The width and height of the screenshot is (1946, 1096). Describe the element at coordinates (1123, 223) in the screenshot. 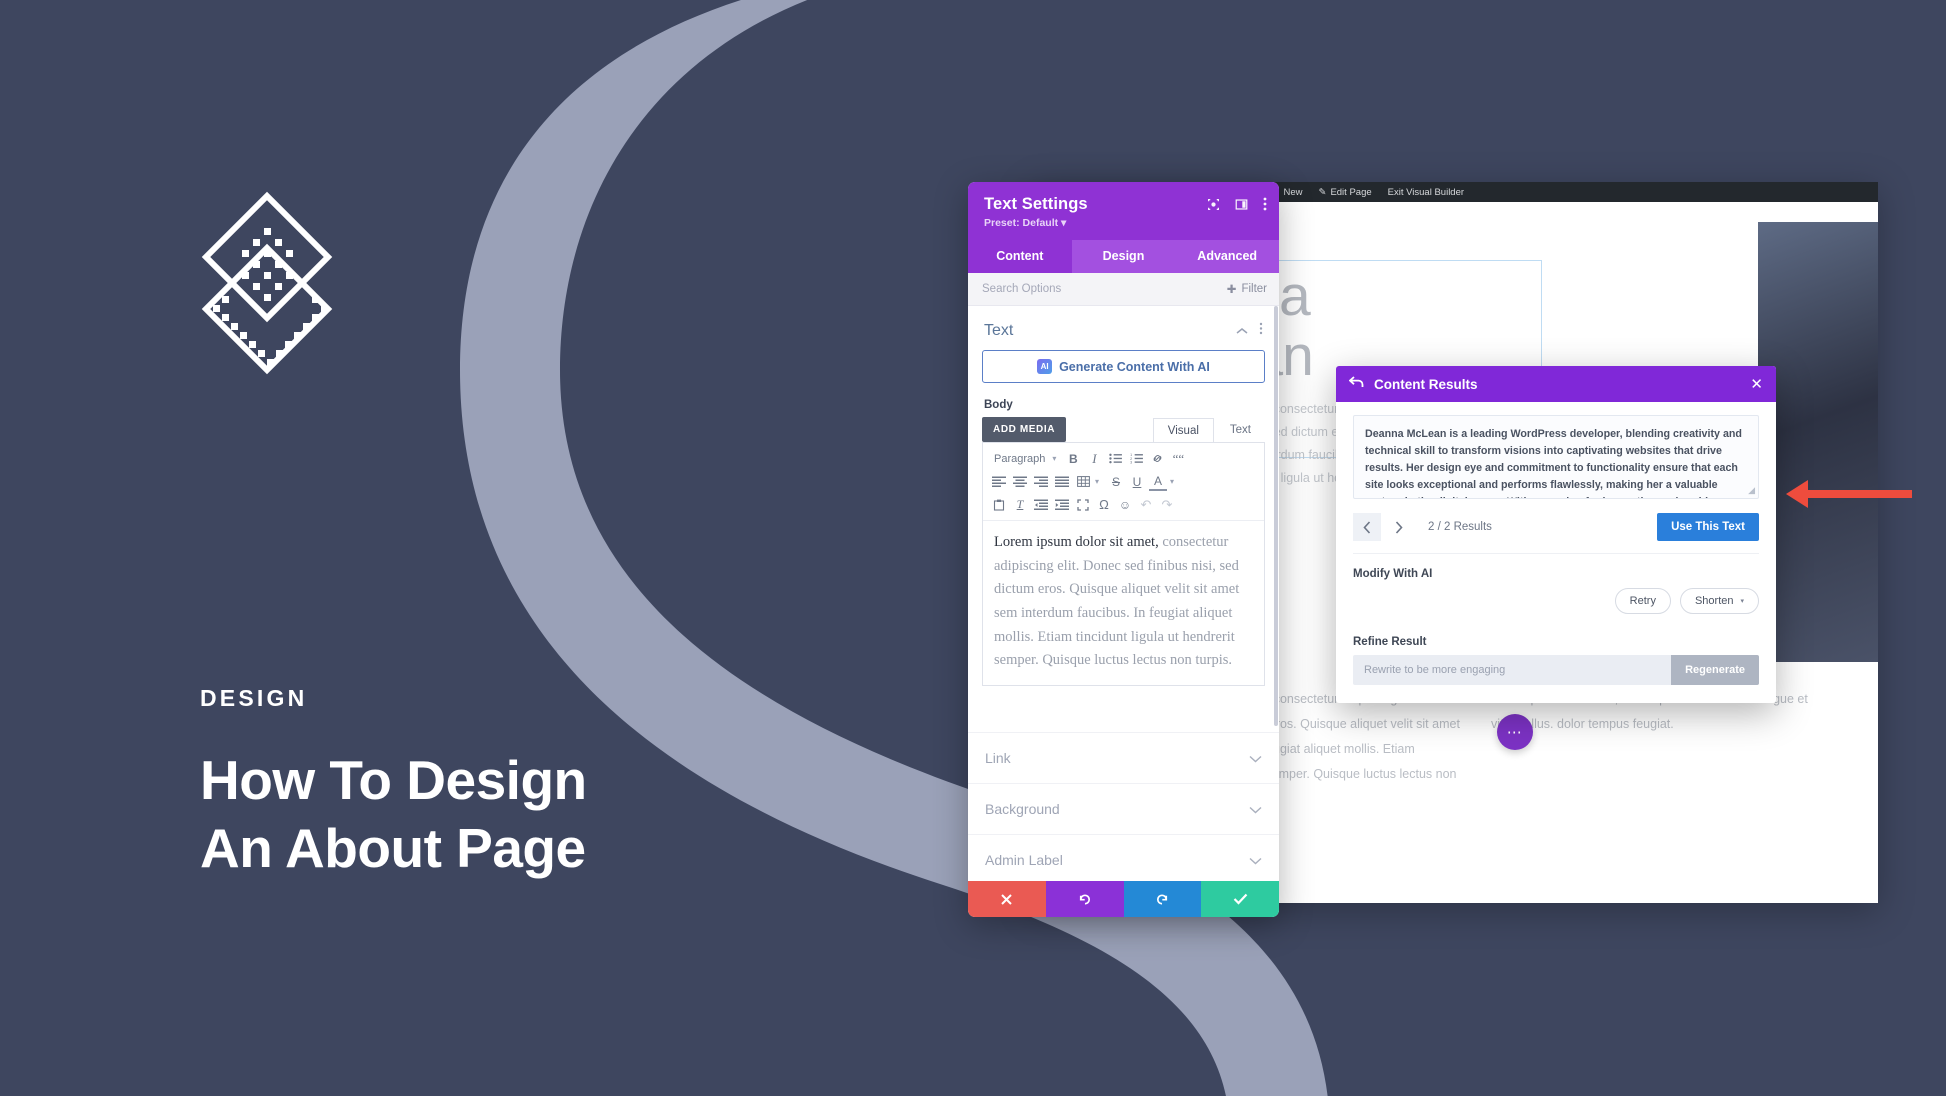

I see `panel-preset-selector: Preset: Default ▾` at that location.